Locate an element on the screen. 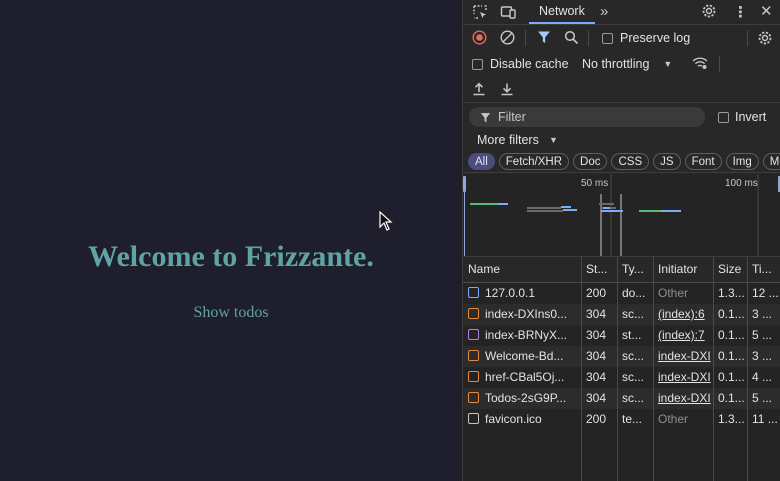 Image resolution: width=780 pixels, height=481 pixels. filter-funnel-icon is located at coordinates (544, 37).